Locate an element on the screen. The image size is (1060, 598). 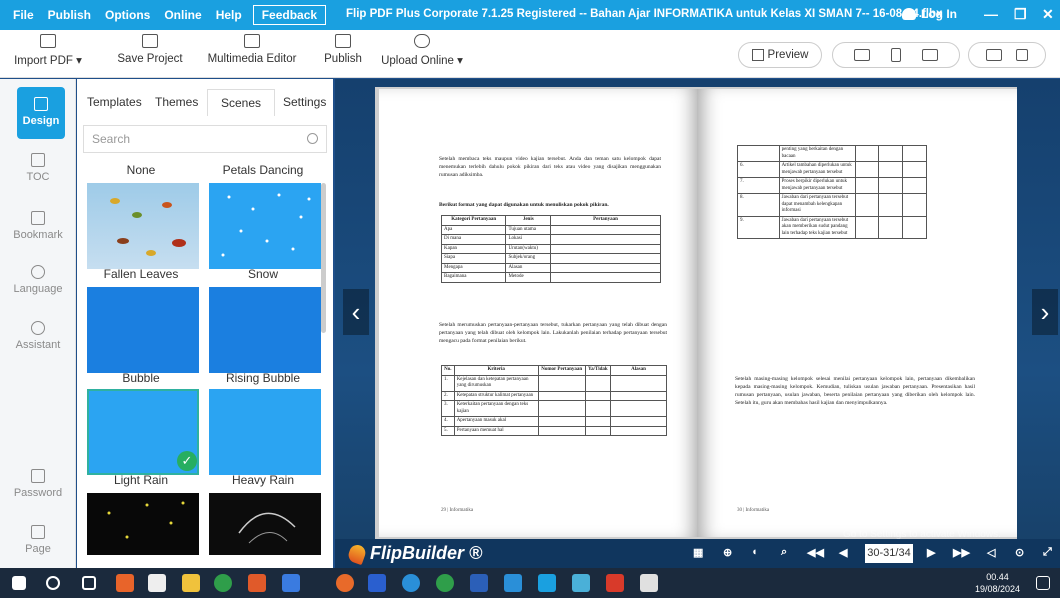
table-row: Di mana Lokasi is located at coordinates (550, 239).